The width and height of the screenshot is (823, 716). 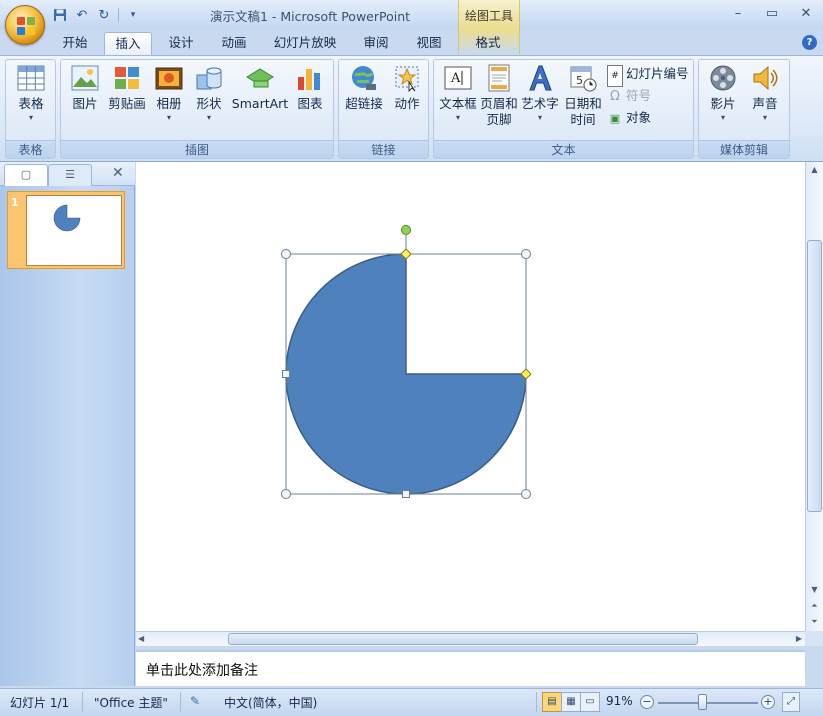 I want to click on slide-thumbnail-item: 1, so click(x=66, y=230).